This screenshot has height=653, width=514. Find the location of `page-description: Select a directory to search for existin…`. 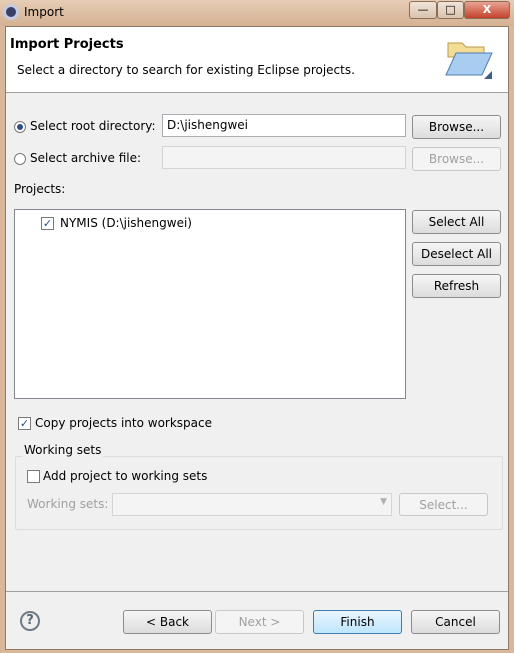

page-description: Select a directory to search for existin… is located at coordinates (186, 70).